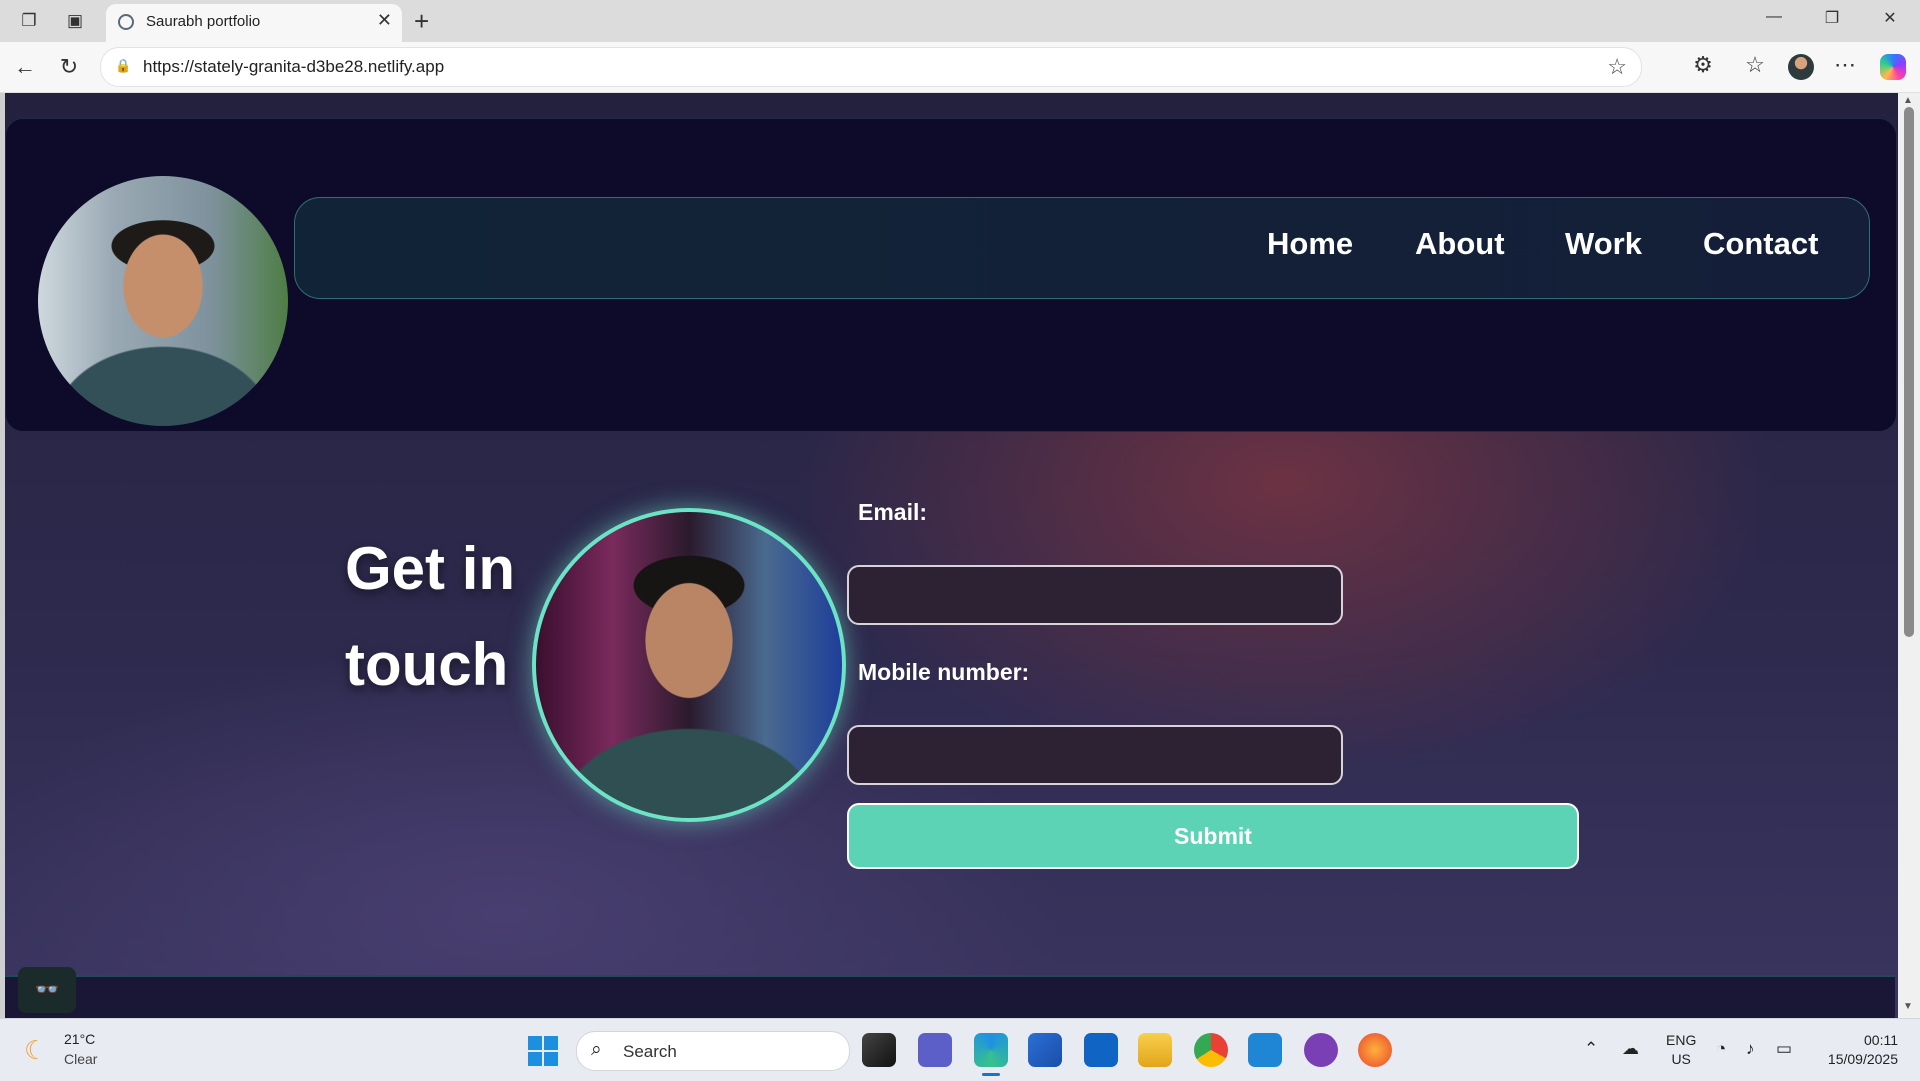 Image resolution: width=1920 pixels, height=1081 pixels. What do you see at coordinates (80, 1059) in the screenshot?
I see `weather-condition: Clear` at bounding box center [80, 1059].